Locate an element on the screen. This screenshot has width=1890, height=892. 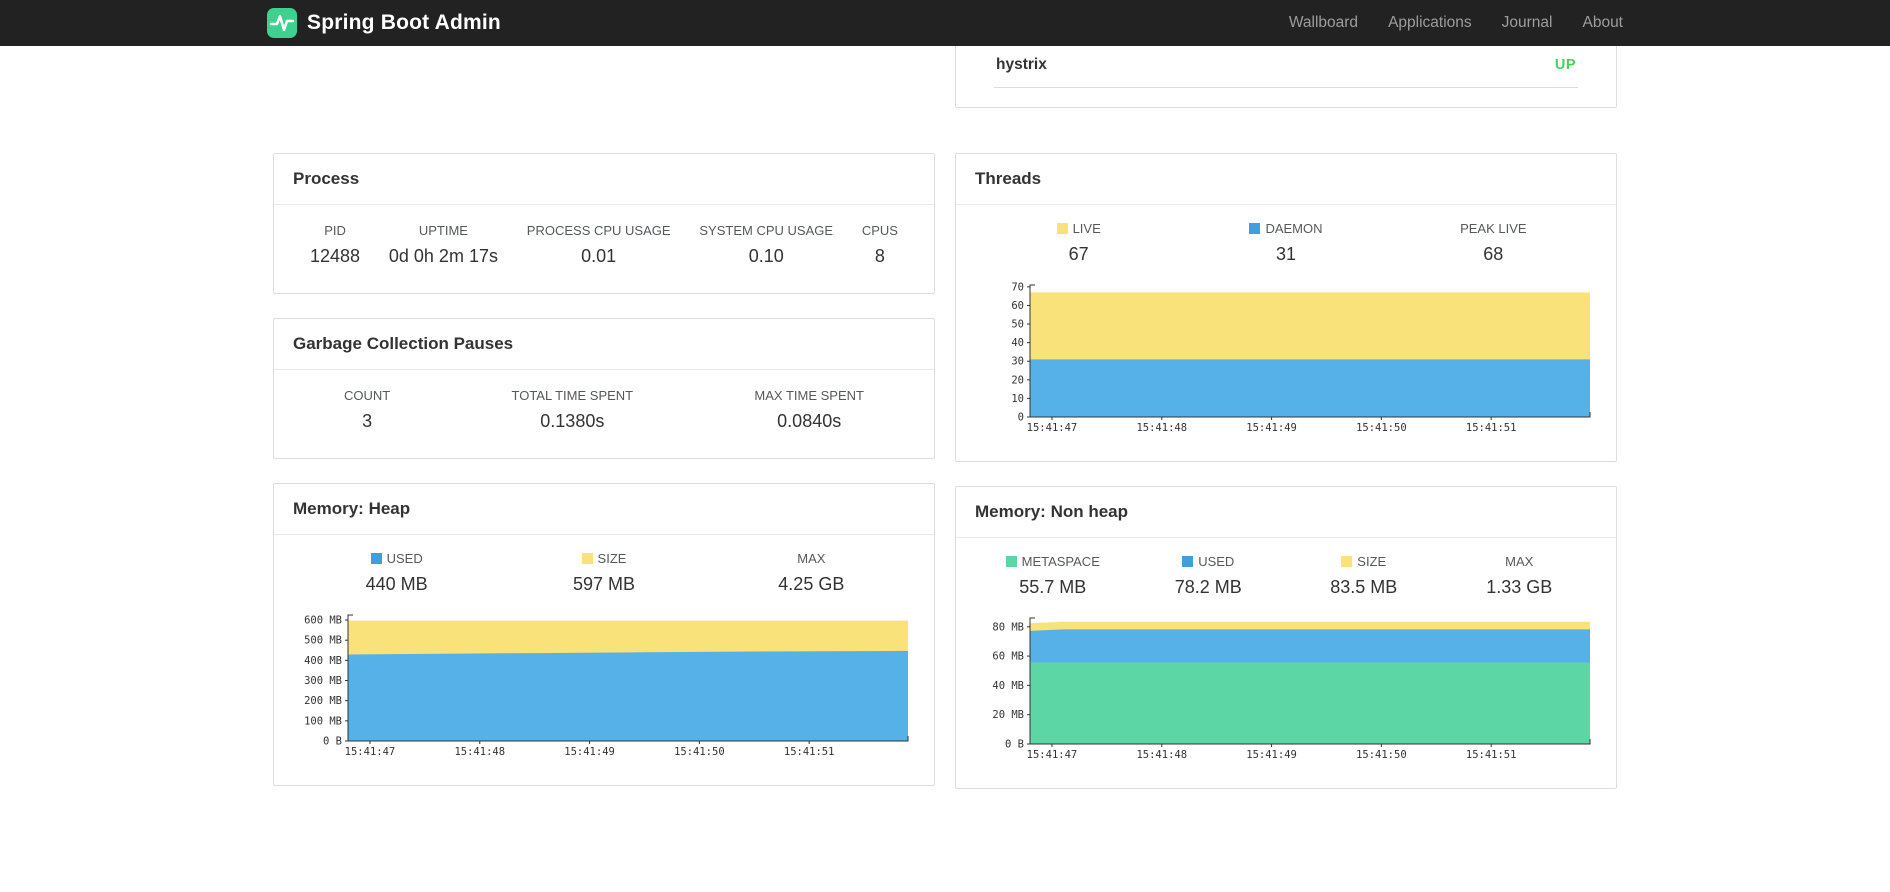
left-column-spacer is located at coordinates (604, 99).